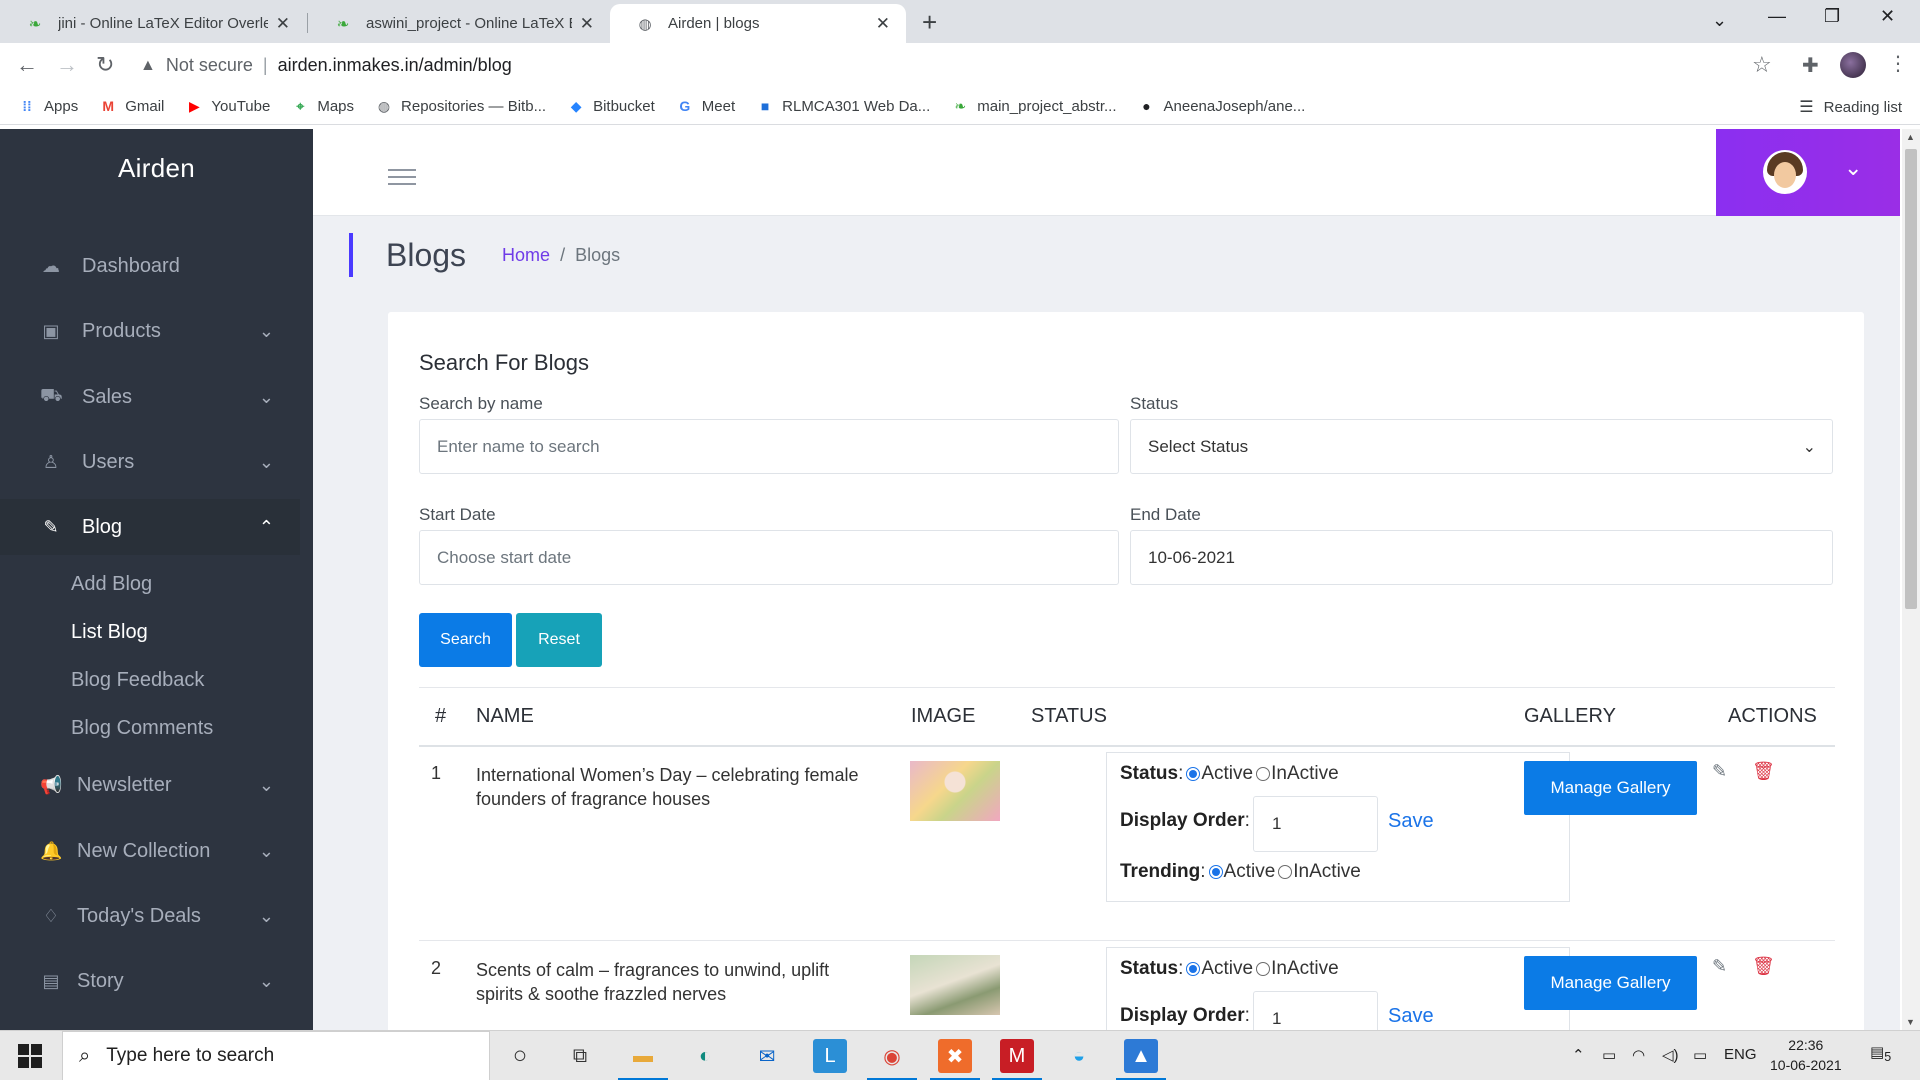  Describe the element at coordinates (1141, 1059) in the screenshot. I see `photos-icon: ▲` at that location.